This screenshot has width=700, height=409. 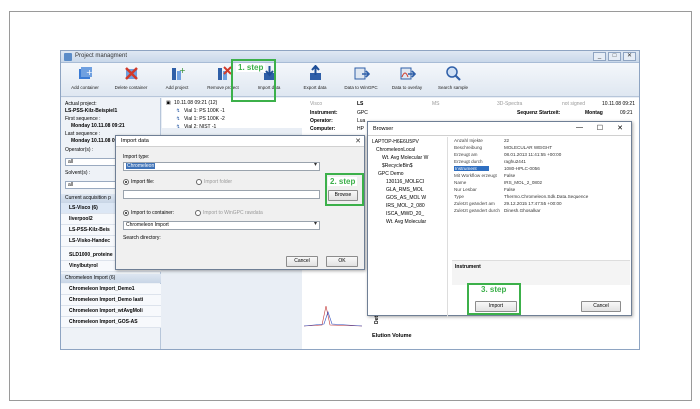 I want to click on export-data-icon, so click(x=315, y=72).